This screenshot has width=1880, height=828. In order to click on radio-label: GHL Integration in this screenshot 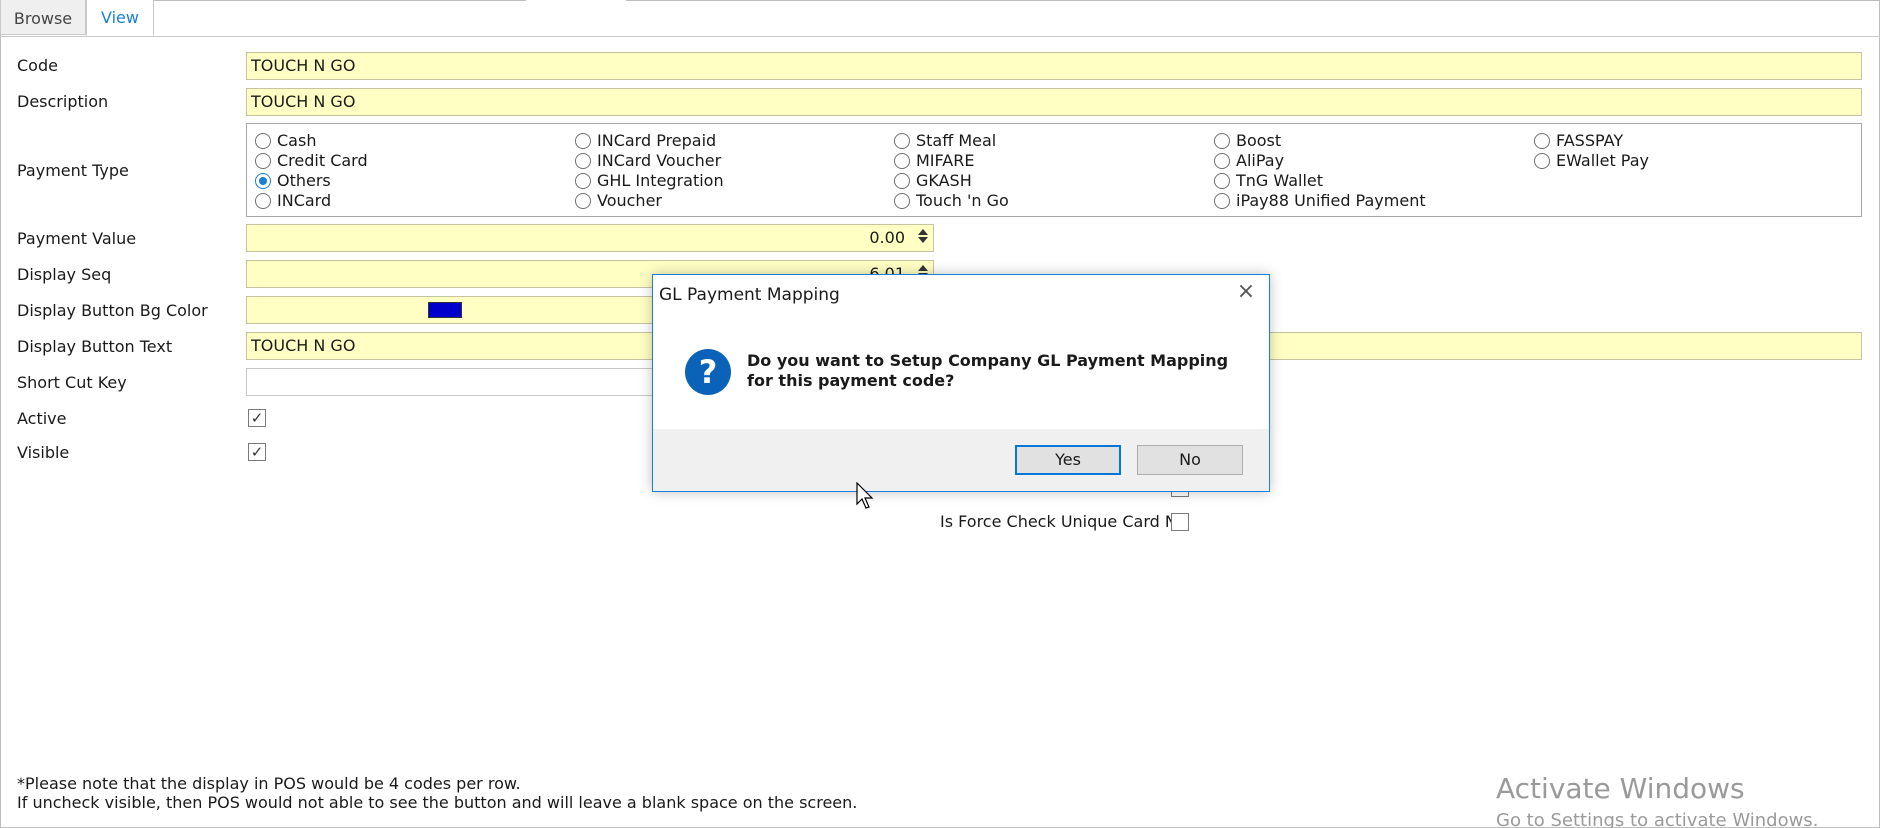, I will do `click(660, 180)`.